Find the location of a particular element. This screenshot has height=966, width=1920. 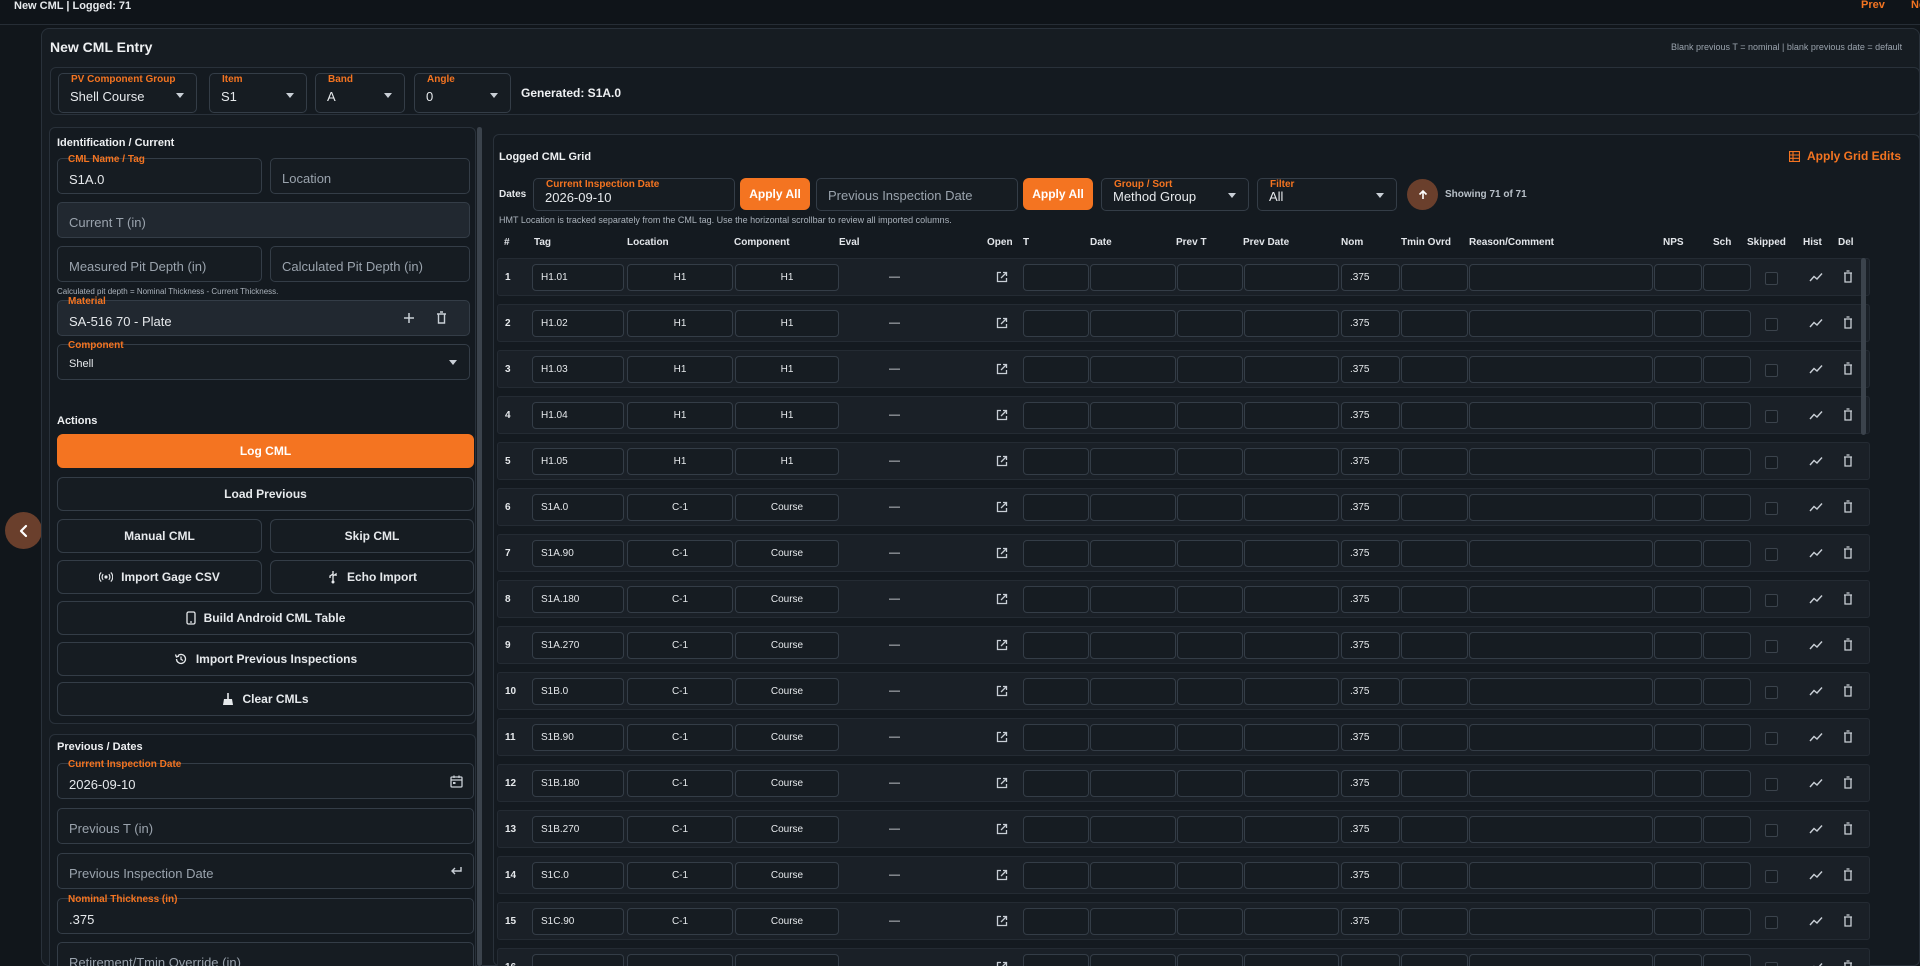

tag-input: S1C.90 is located at coordinates (578, 921).